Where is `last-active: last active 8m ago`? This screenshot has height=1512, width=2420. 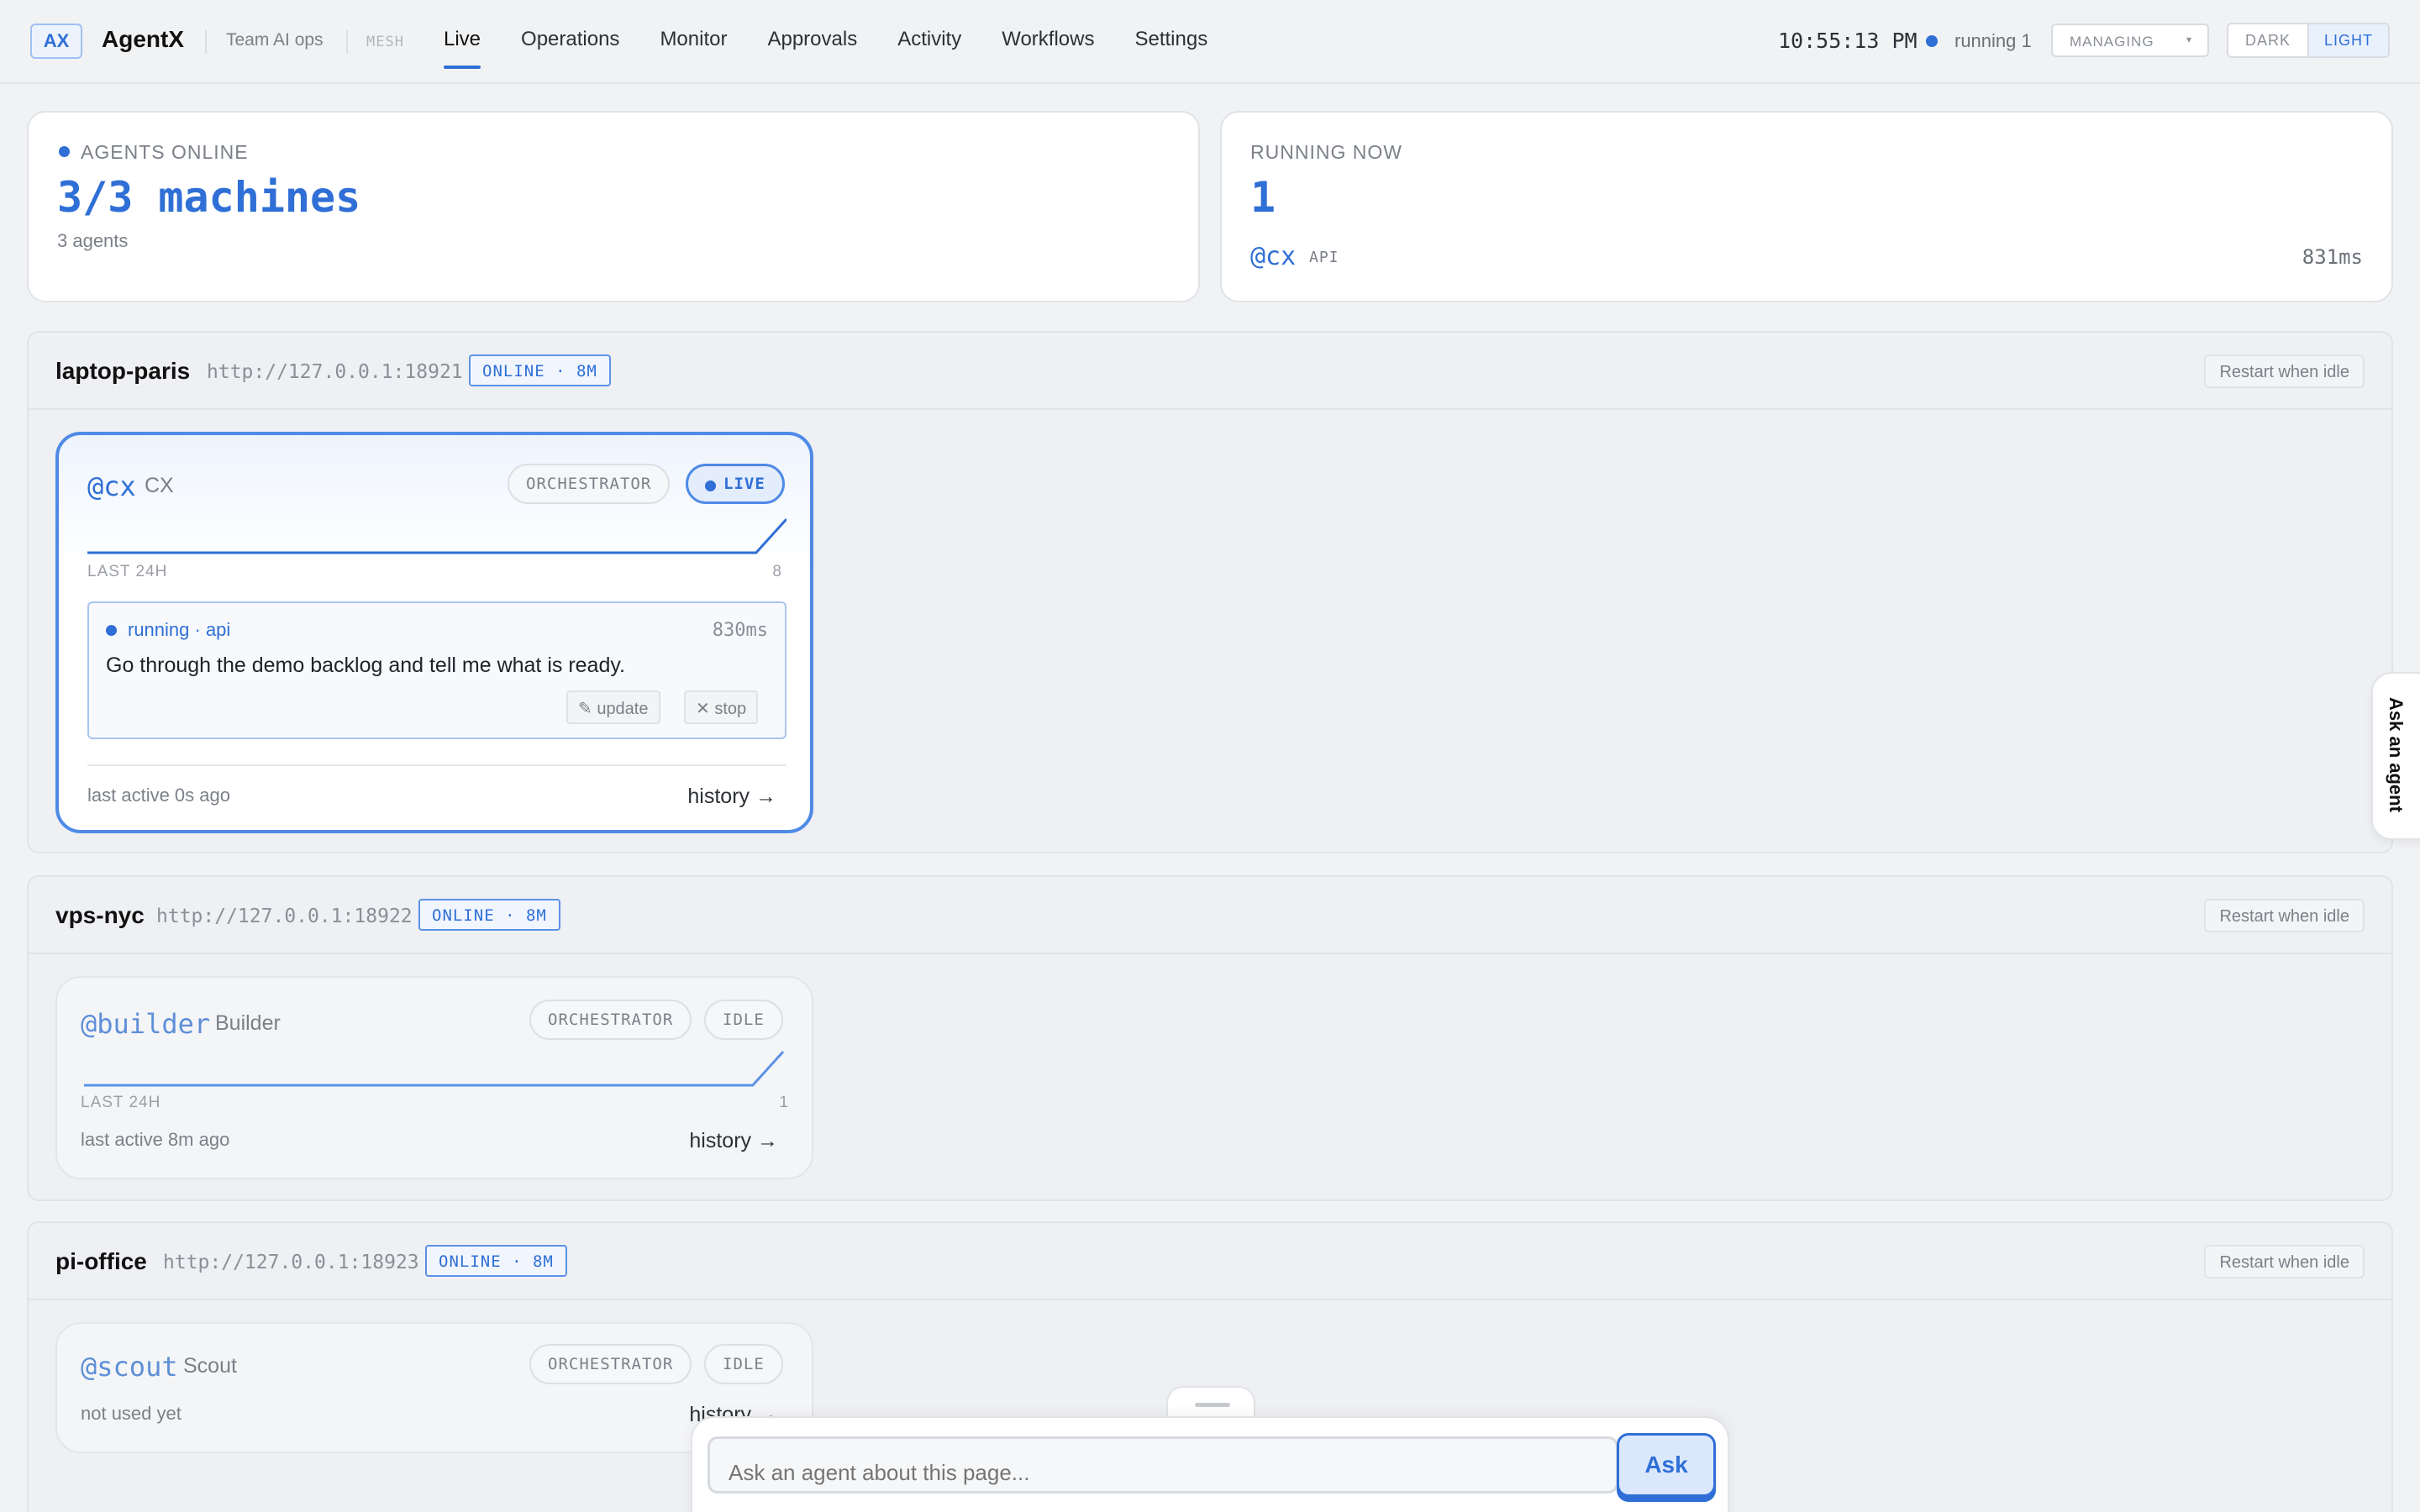
last-active: last active 8m ago is located at coordinates (155, 1139).